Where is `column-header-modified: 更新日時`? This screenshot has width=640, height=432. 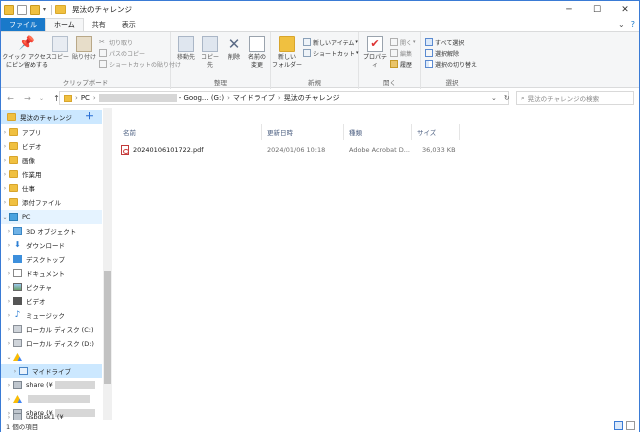
column-header-modified: 更新日時 is located at coordinates (280, 132).